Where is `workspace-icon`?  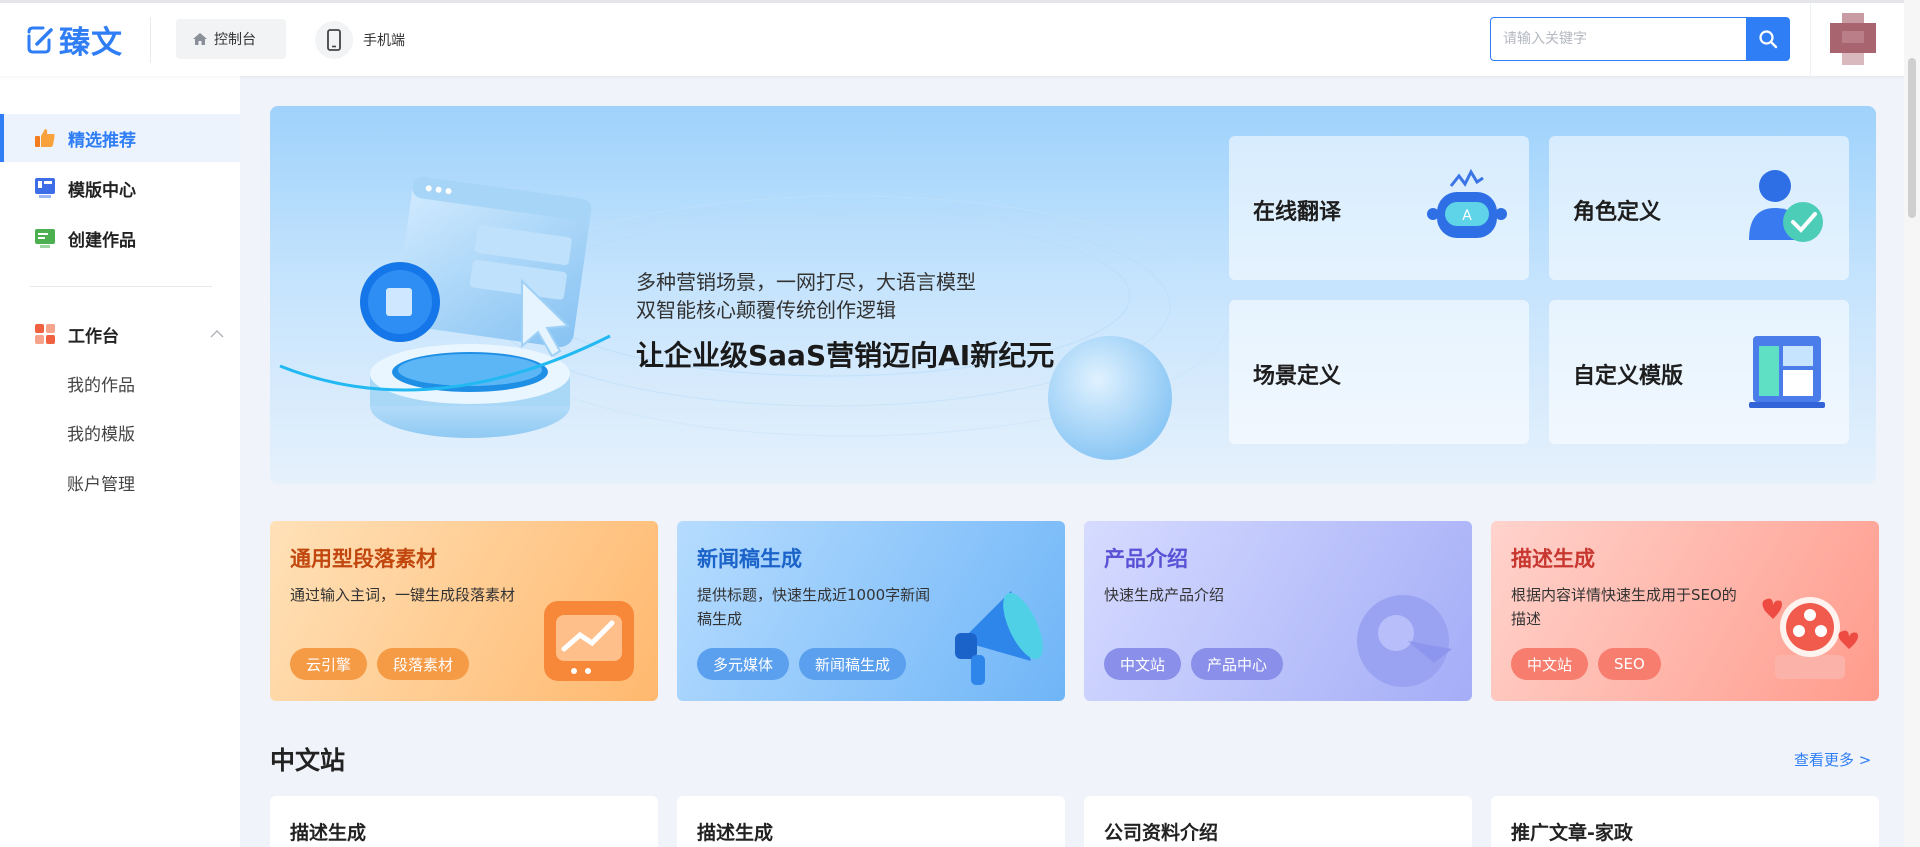 workspace-icon is located at coordinates (45, 334).